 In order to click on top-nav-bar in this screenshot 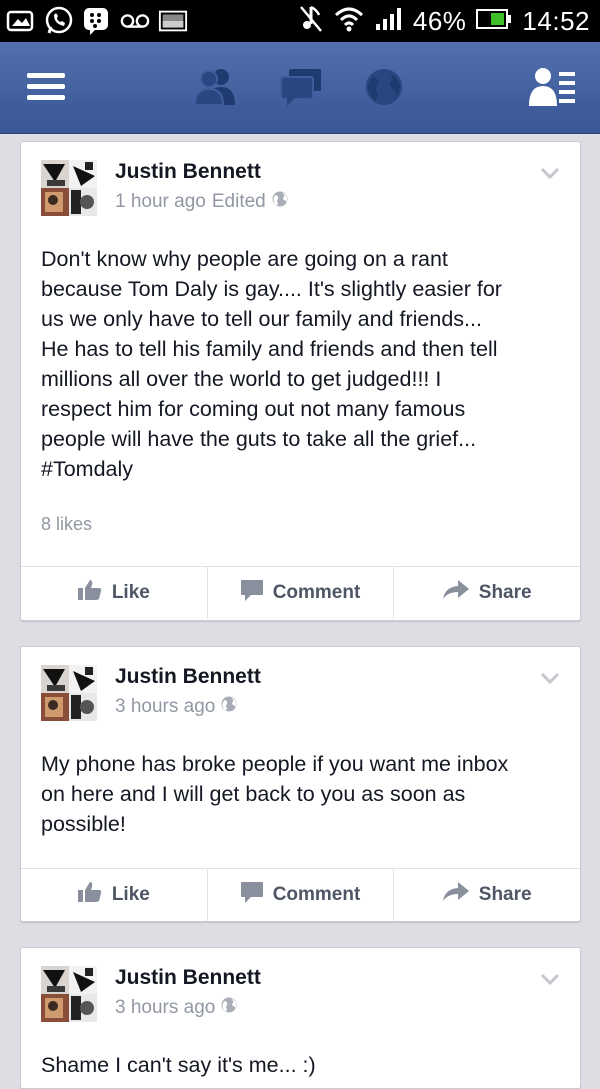, I will do `click(300, 88)`.